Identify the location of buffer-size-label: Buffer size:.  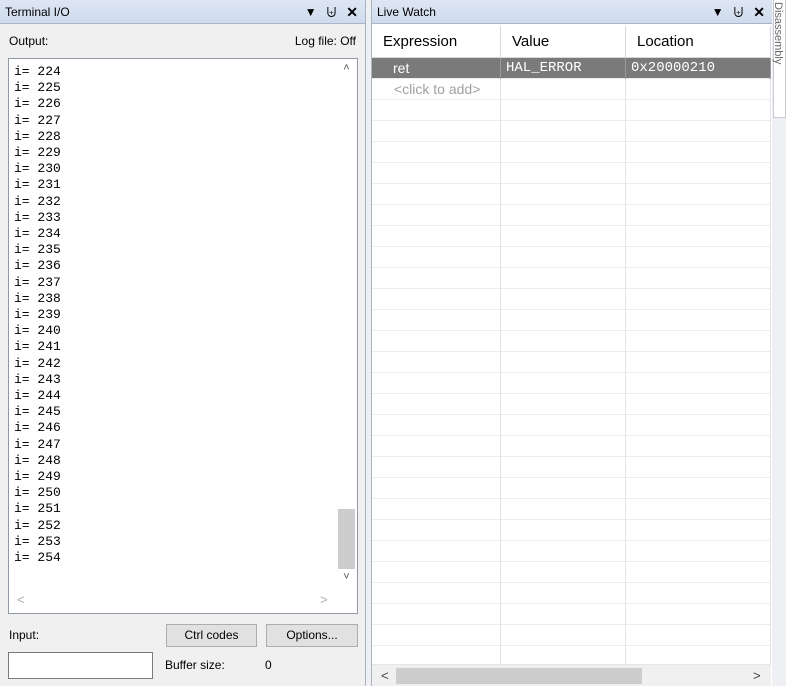
(195, 665).